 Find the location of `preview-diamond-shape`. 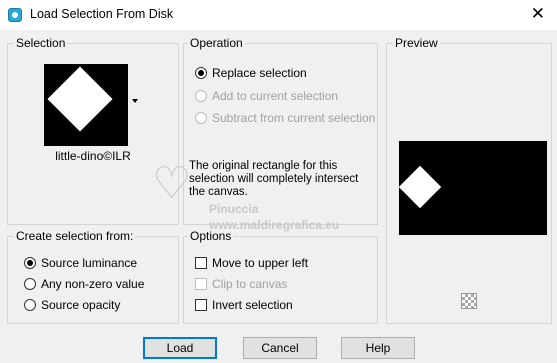

preview-diamond-shape is located at coordinates (420, 187).